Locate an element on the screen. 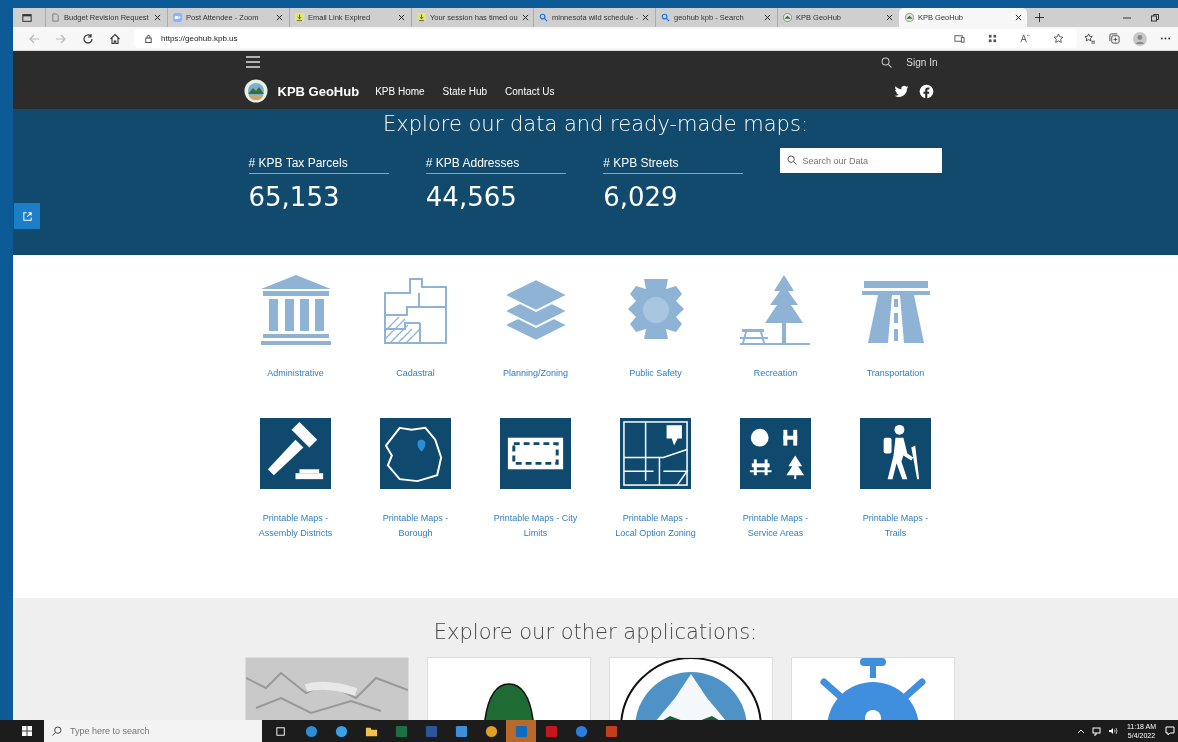 The height and width of the screenshot is (742, 1178). map-link: Printable Maps - Assembly Districts is located at coordinates (295, 479).